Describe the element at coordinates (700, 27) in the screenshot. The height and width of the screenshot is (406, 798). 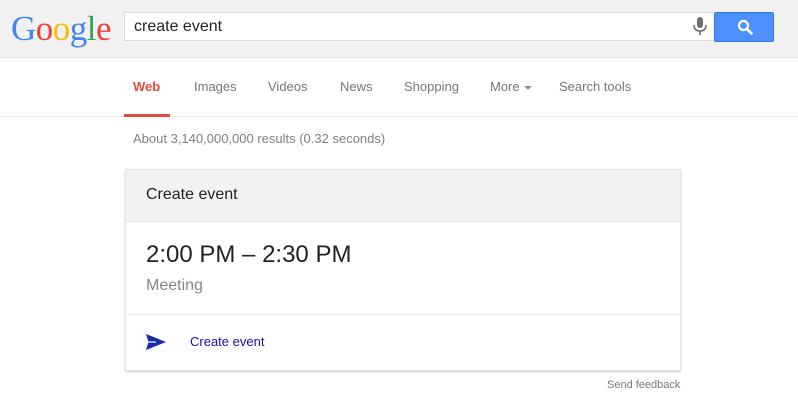
I see `microphone-icon` at that location.